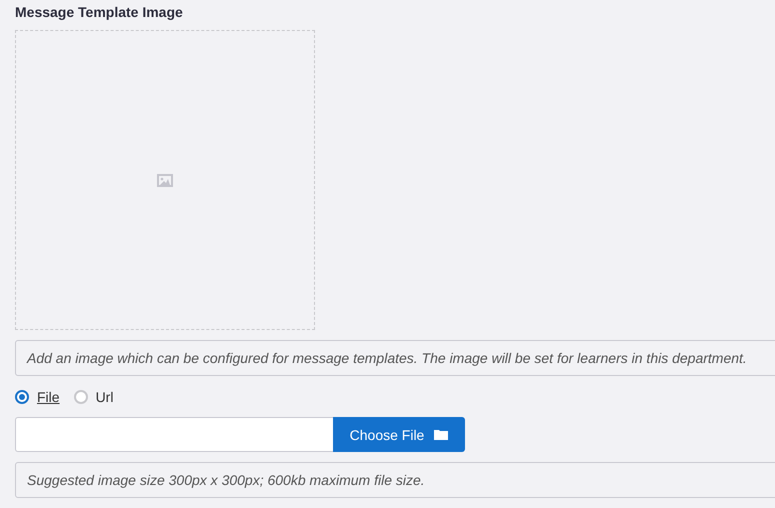 The height and width of the screenshot is (508, 775). Describe the element at coordinates (395, 358) in the screenshot. I see `description-text: Add an image which can be configured for message templates. The image will be set for learners in this department.` at that location.